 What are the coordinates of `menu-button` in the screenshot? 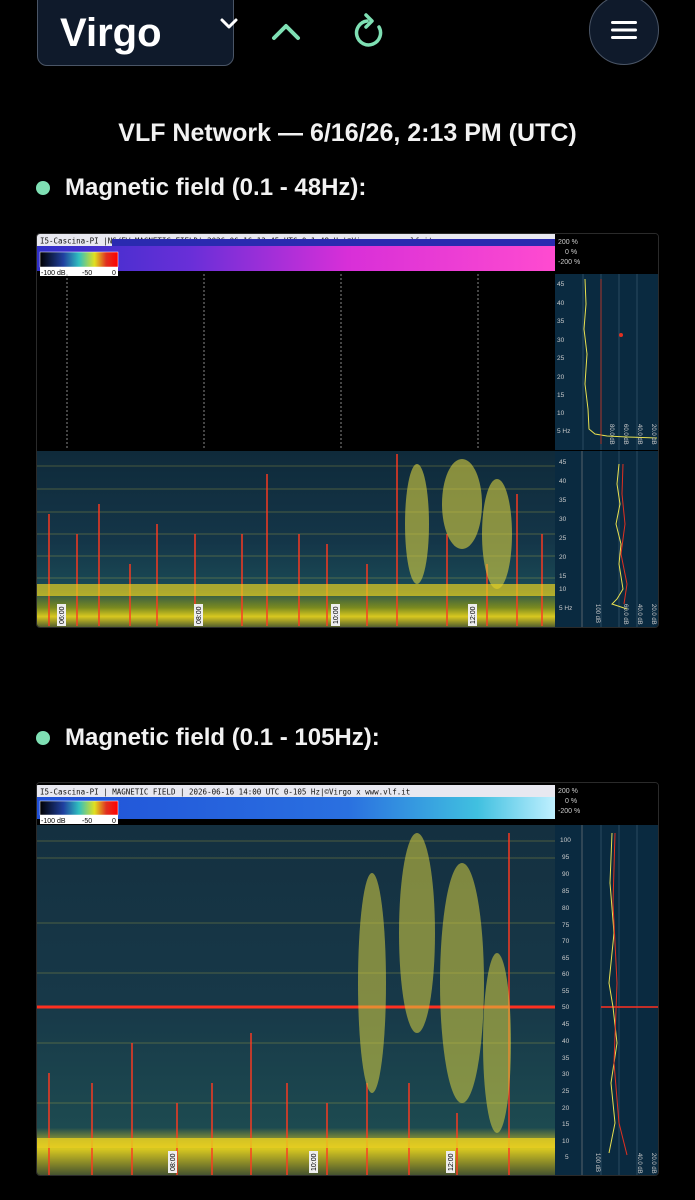 It's located at (624, 32).